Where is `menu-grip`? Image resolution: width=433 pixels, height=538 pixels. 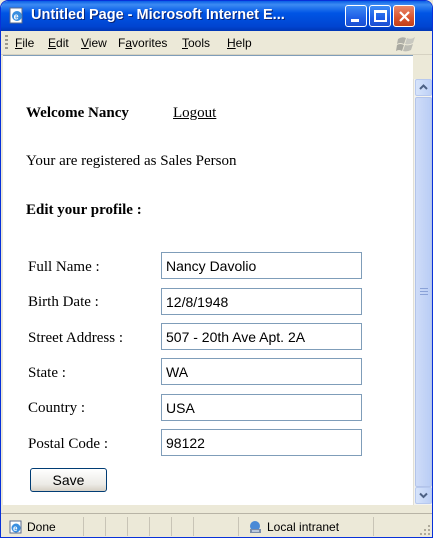 menu-grip is located at coordinates (6, 43).